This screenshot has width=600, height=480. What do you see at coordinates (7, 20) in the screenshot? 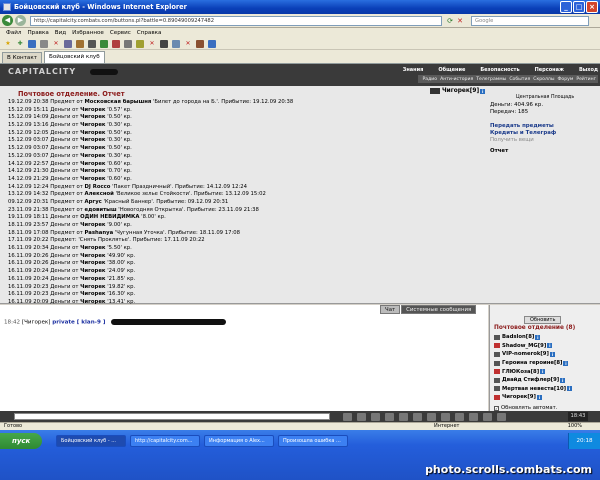
I see `back-button: ◀` at bounding box center [7, 20].